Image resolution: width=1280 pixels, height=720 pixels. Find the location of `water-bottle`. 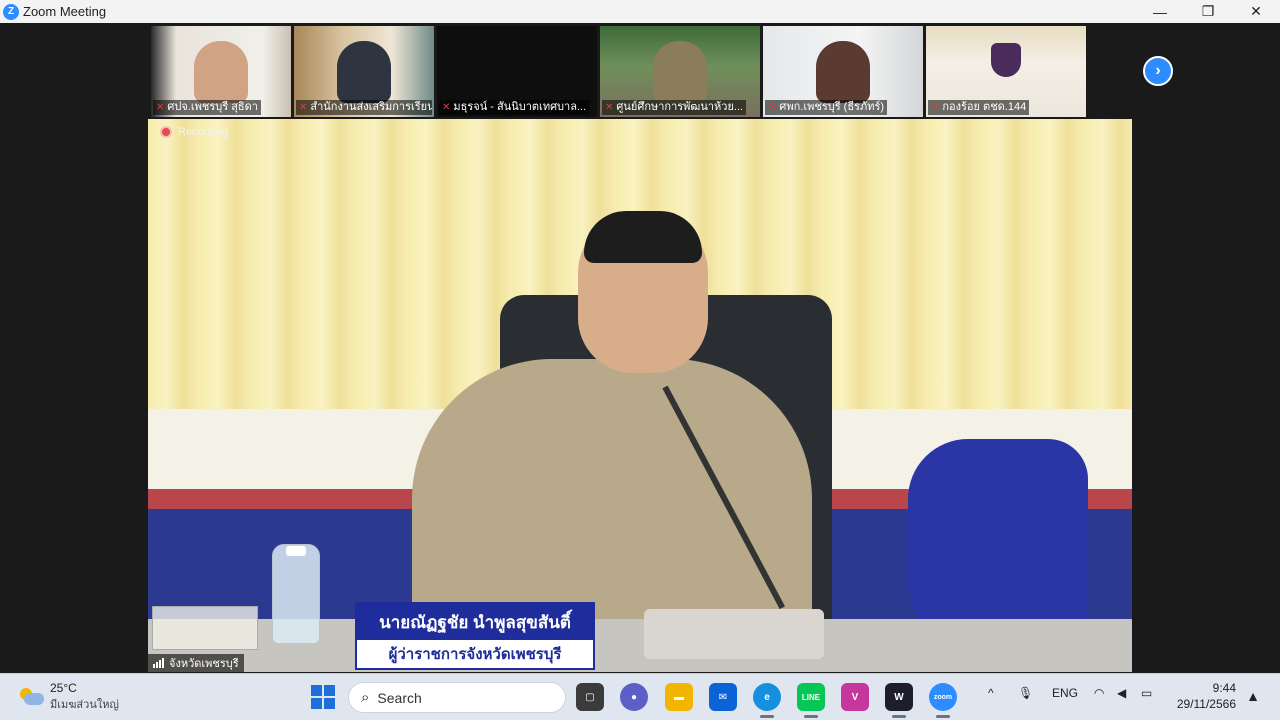

water-bottle is located at coordinates (296, 594).